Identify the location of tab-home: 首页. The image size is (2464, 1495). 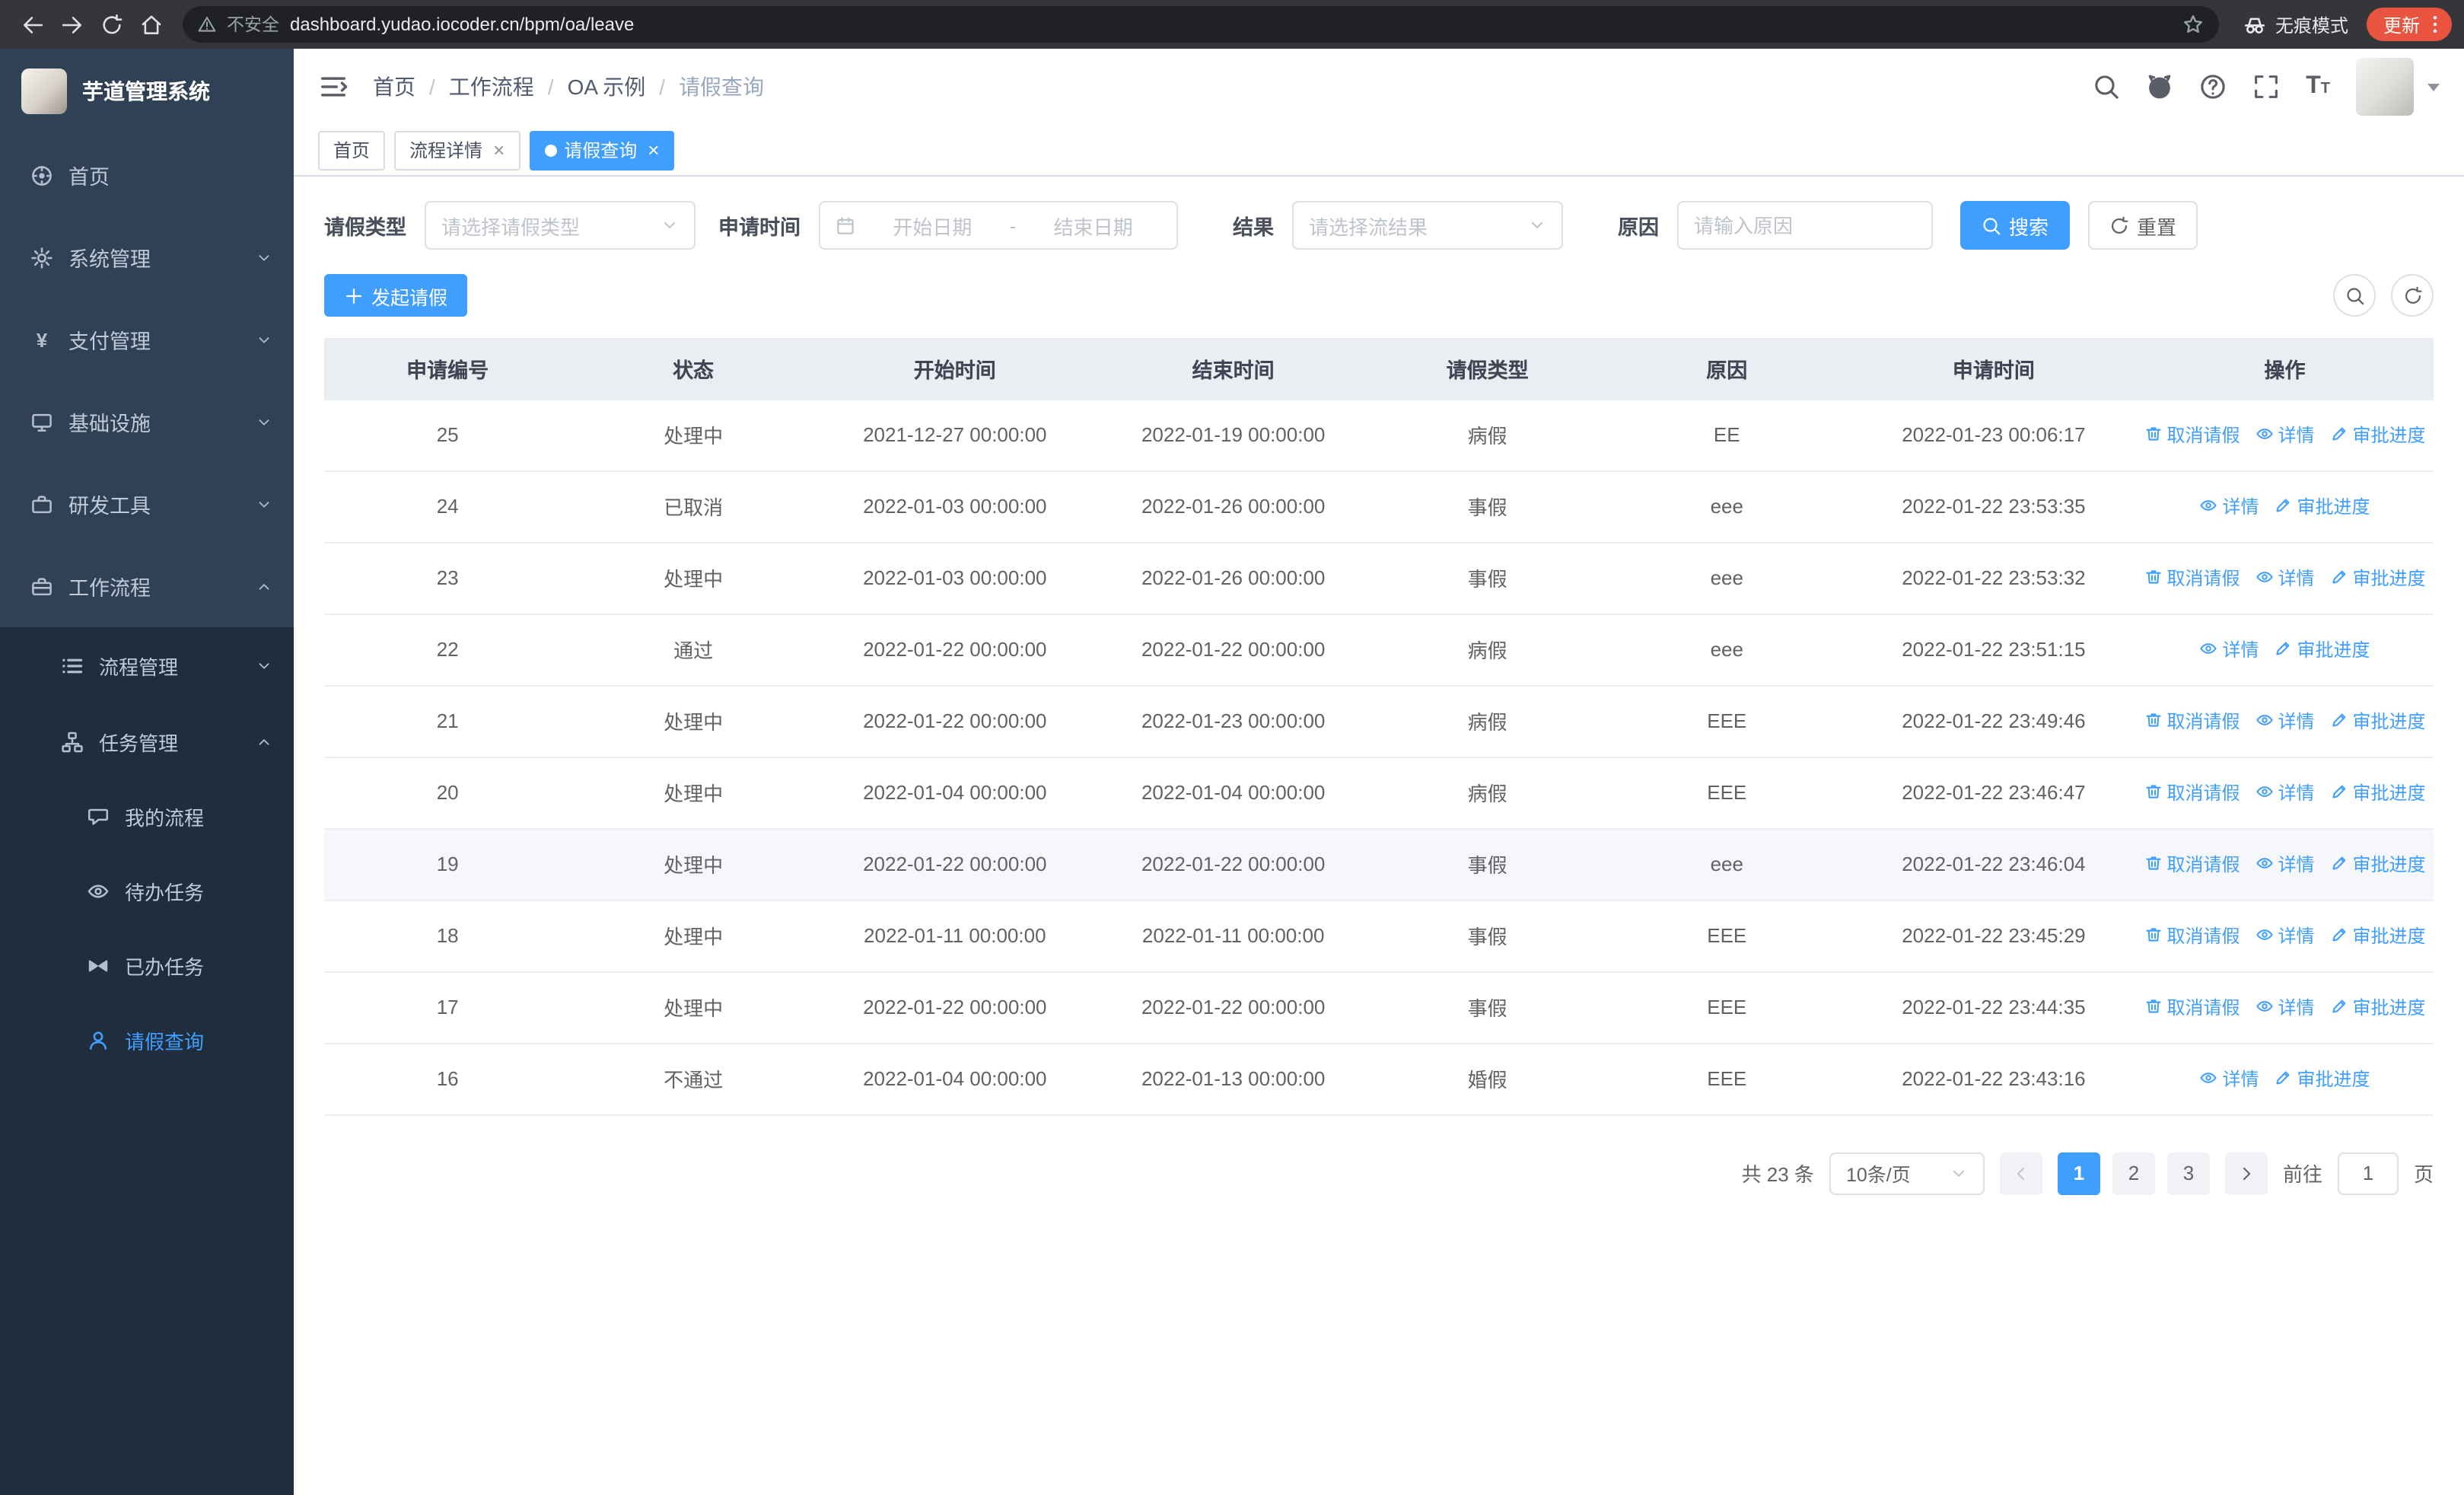
(352, 150).